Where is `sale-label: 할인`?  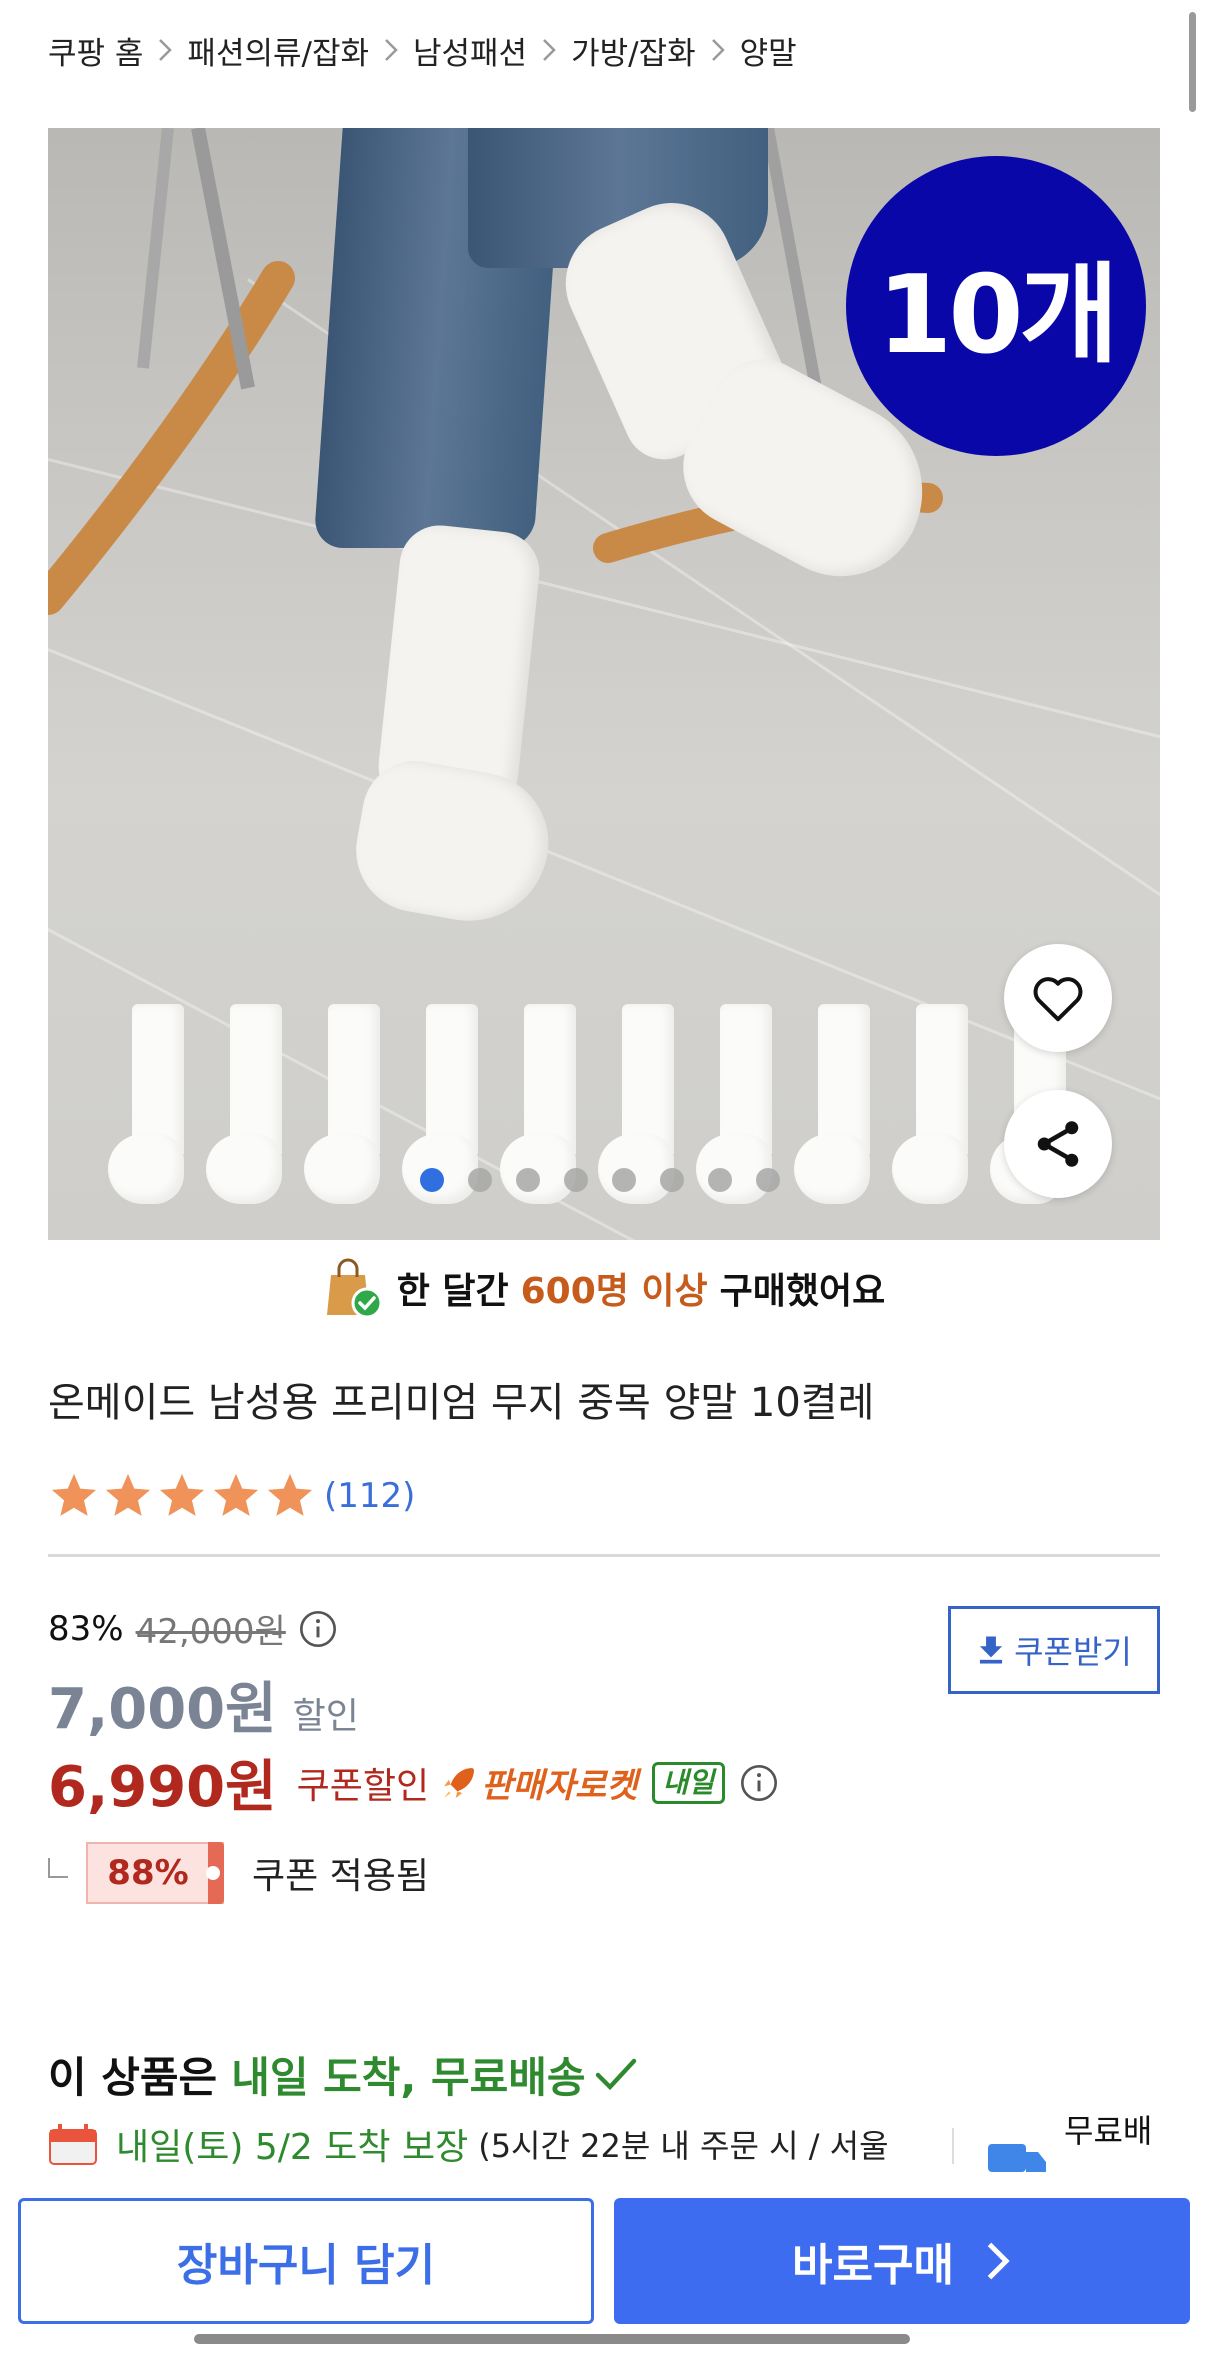 sale-label: 할인 is located at coordinates (325, 1716).